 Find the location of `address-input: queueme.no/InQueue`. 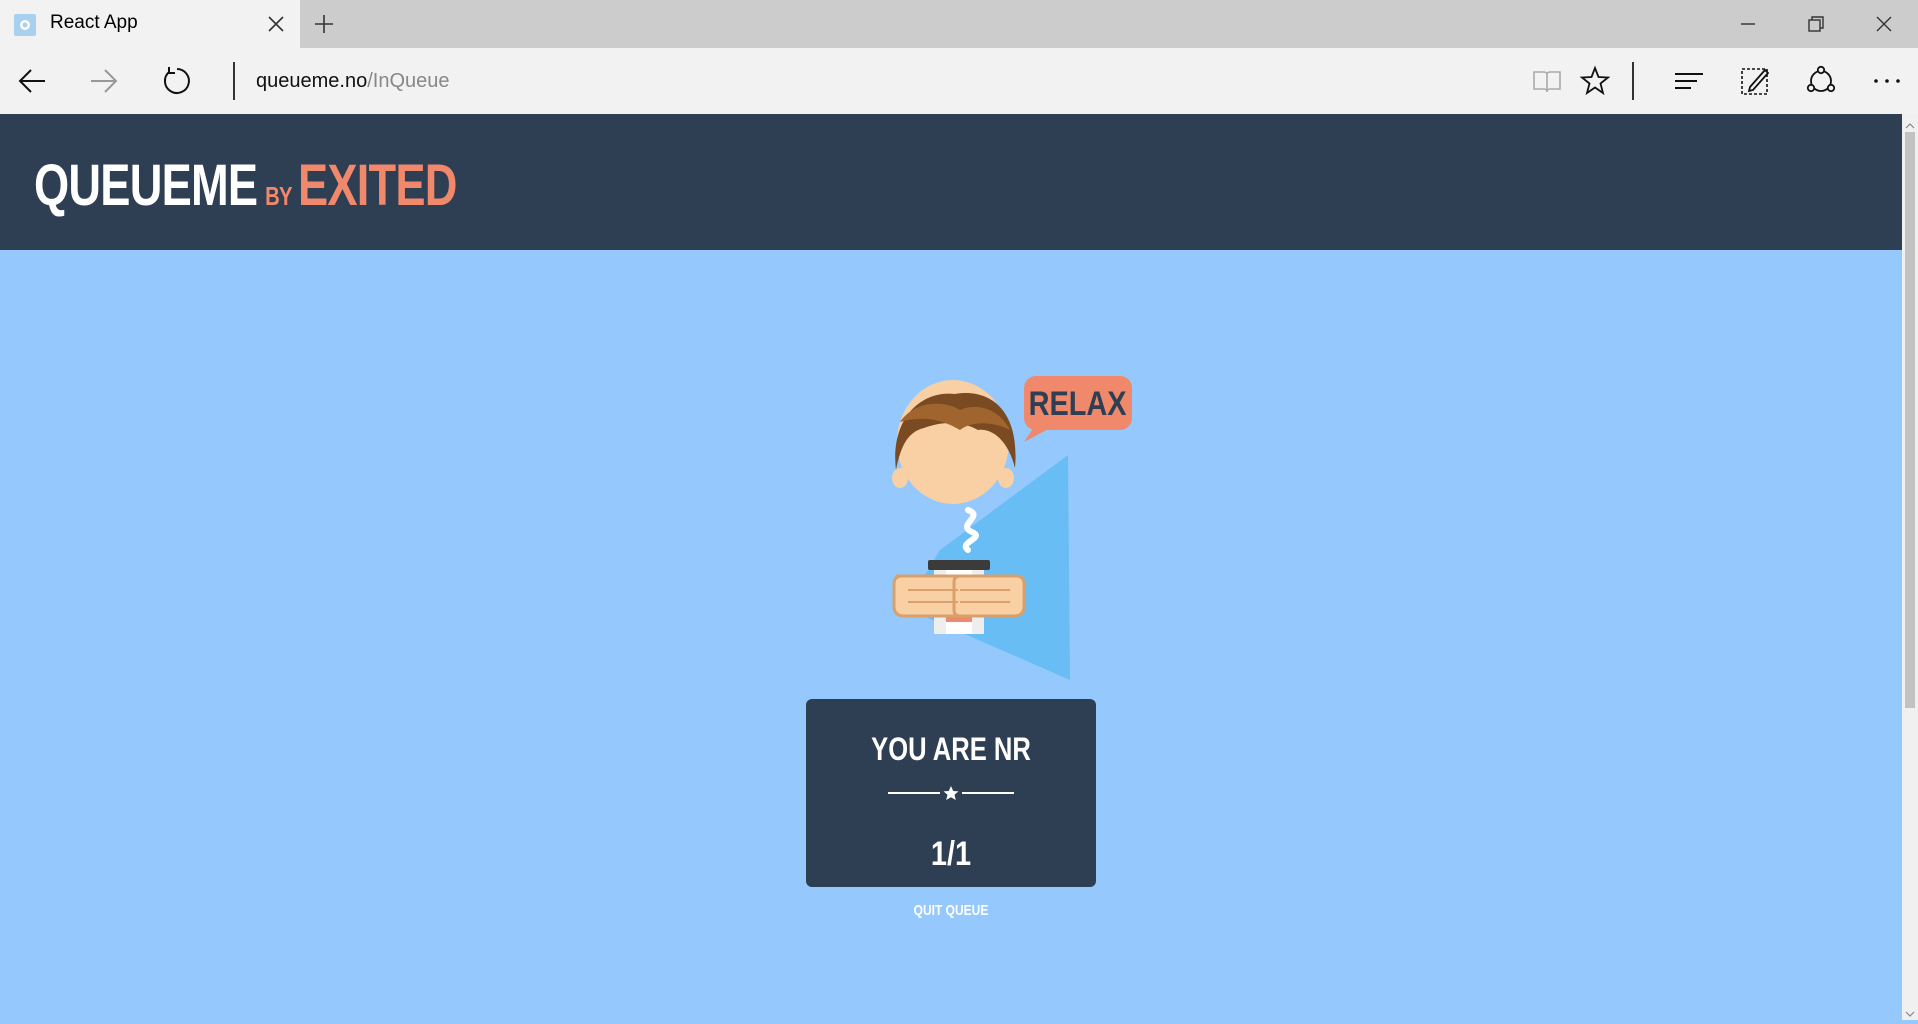

address-input: queueme.no/InQueue is located at coordinates (353, 81).